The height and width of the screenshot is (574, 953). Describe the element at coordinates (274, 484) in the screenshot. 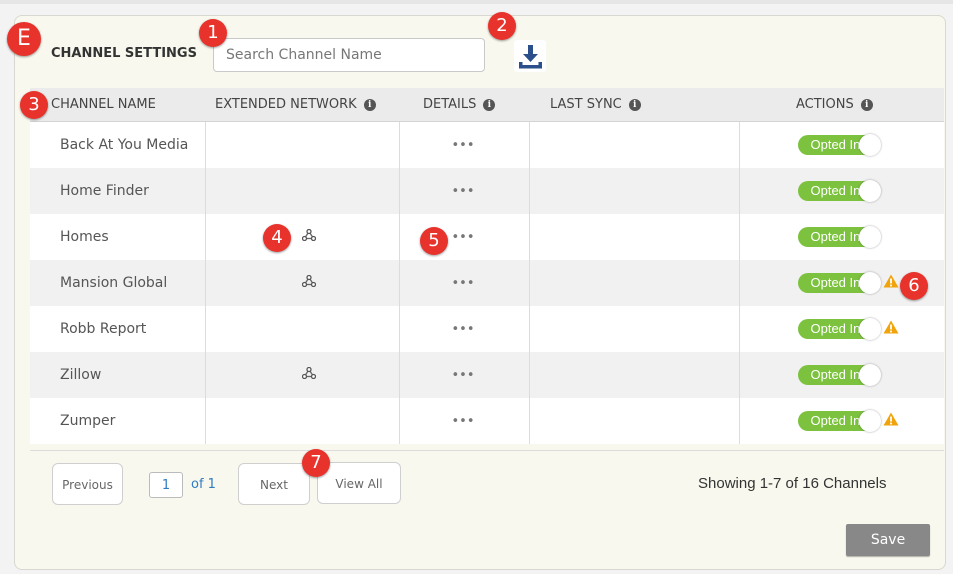

I see `next-button: Next` at that location.